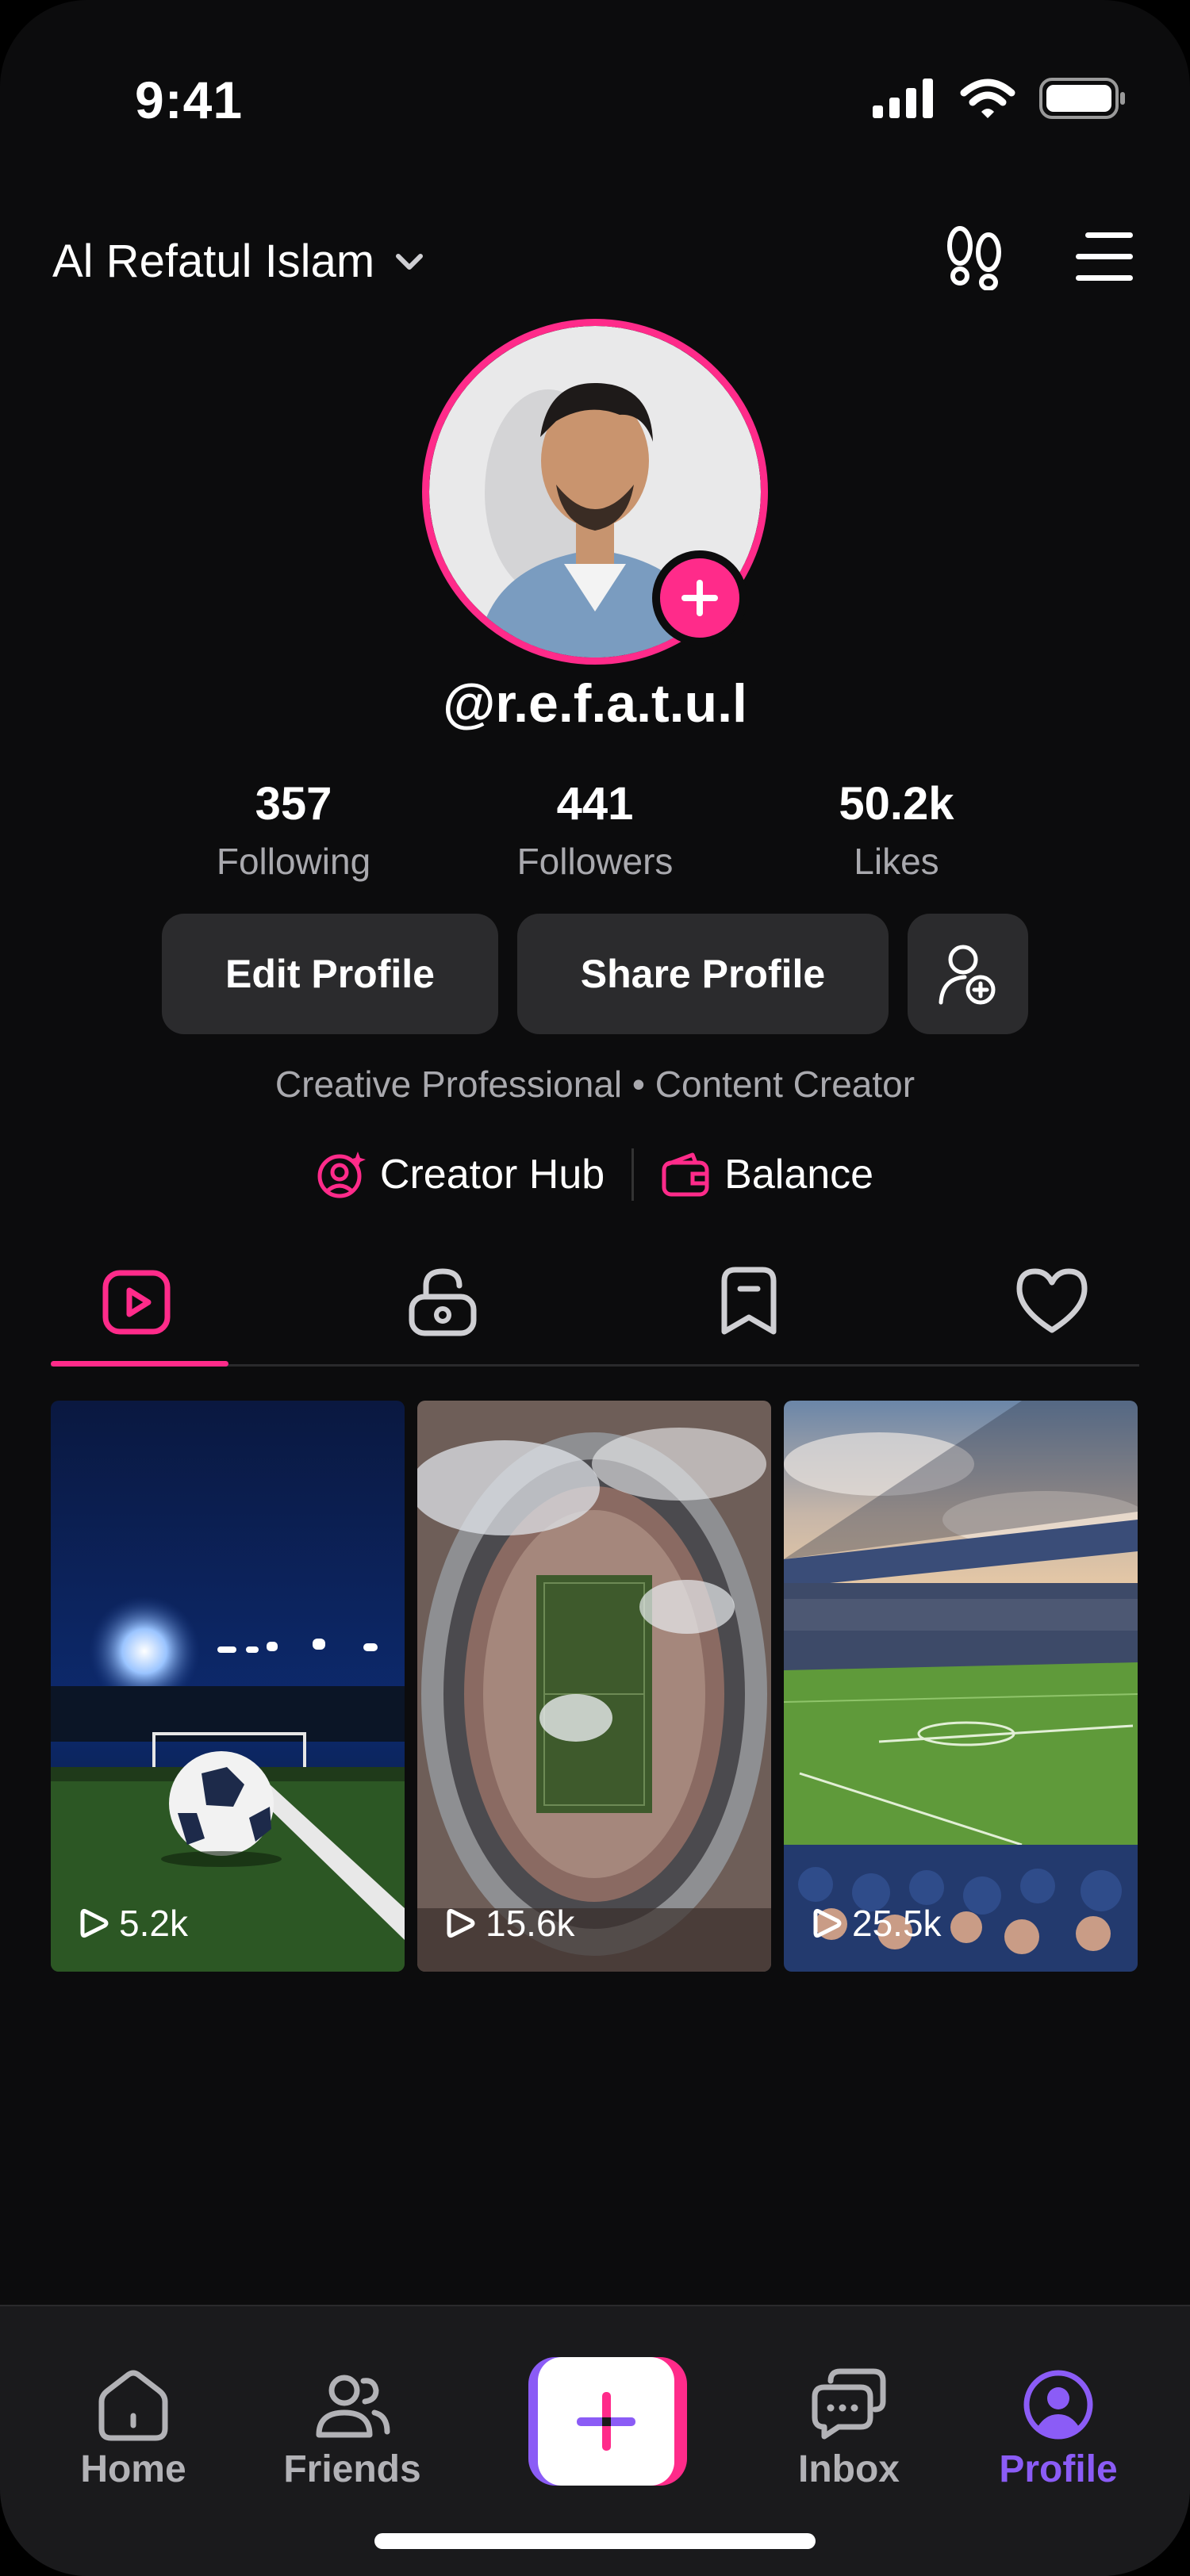 The width and height of the screenshot is (1190, 2576). What do you see at coordinates (595, 2541) in the screenshot?
I see `home-indicator` at bounding box center [595, 2541].